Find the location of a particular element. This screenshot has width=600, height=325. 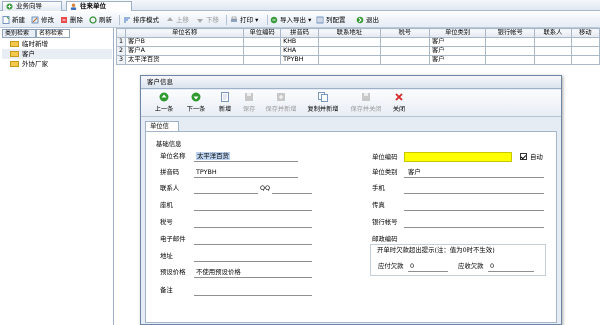

postcode-label: 邮政编码 is located at coordinates (385, 239).